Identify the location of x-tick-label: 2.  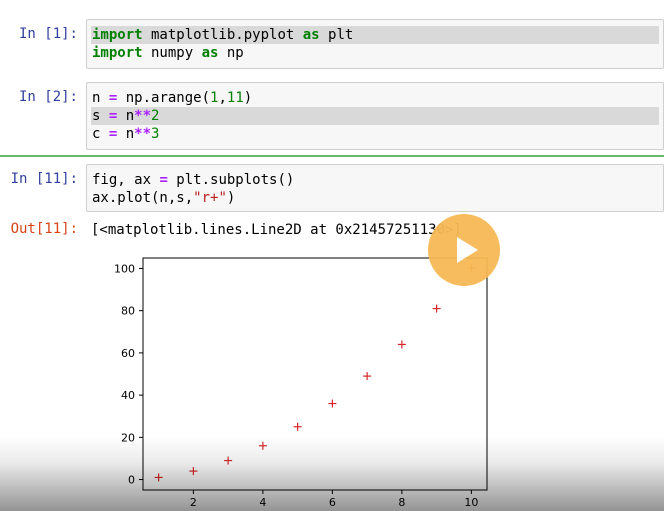
(193, 502).